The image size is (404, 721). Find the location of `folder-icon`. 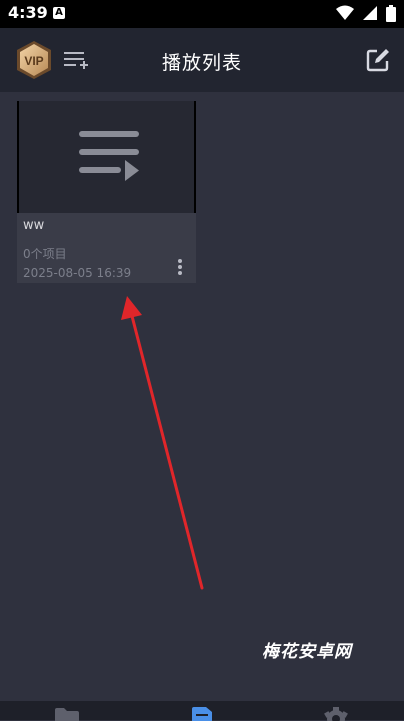

folder-icon is located at coordinates (67, 714).